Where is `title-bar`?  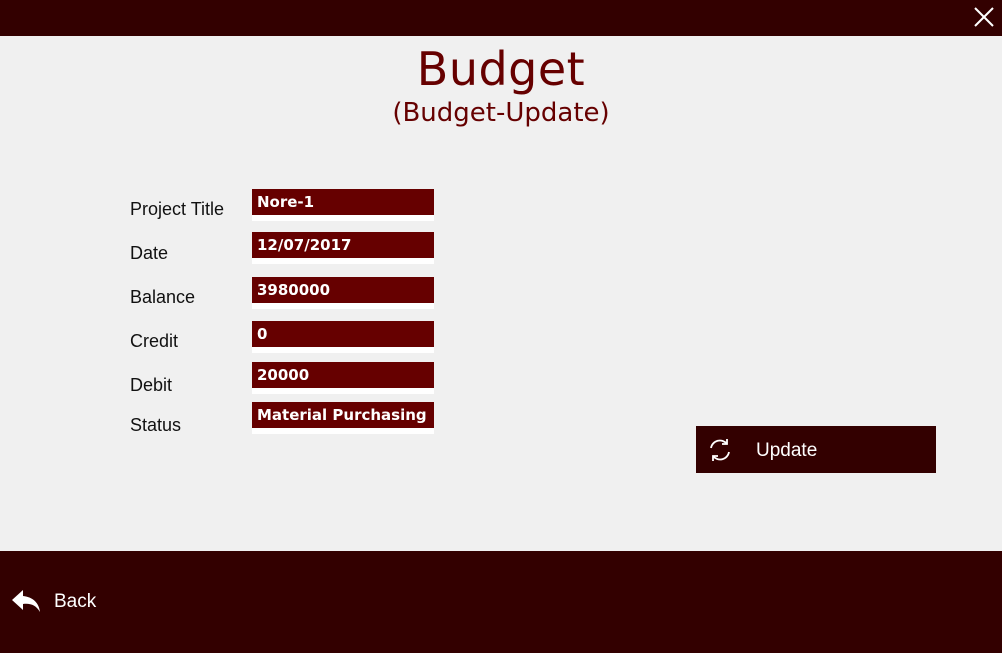
title-bar is located at coordinates (501, 18).